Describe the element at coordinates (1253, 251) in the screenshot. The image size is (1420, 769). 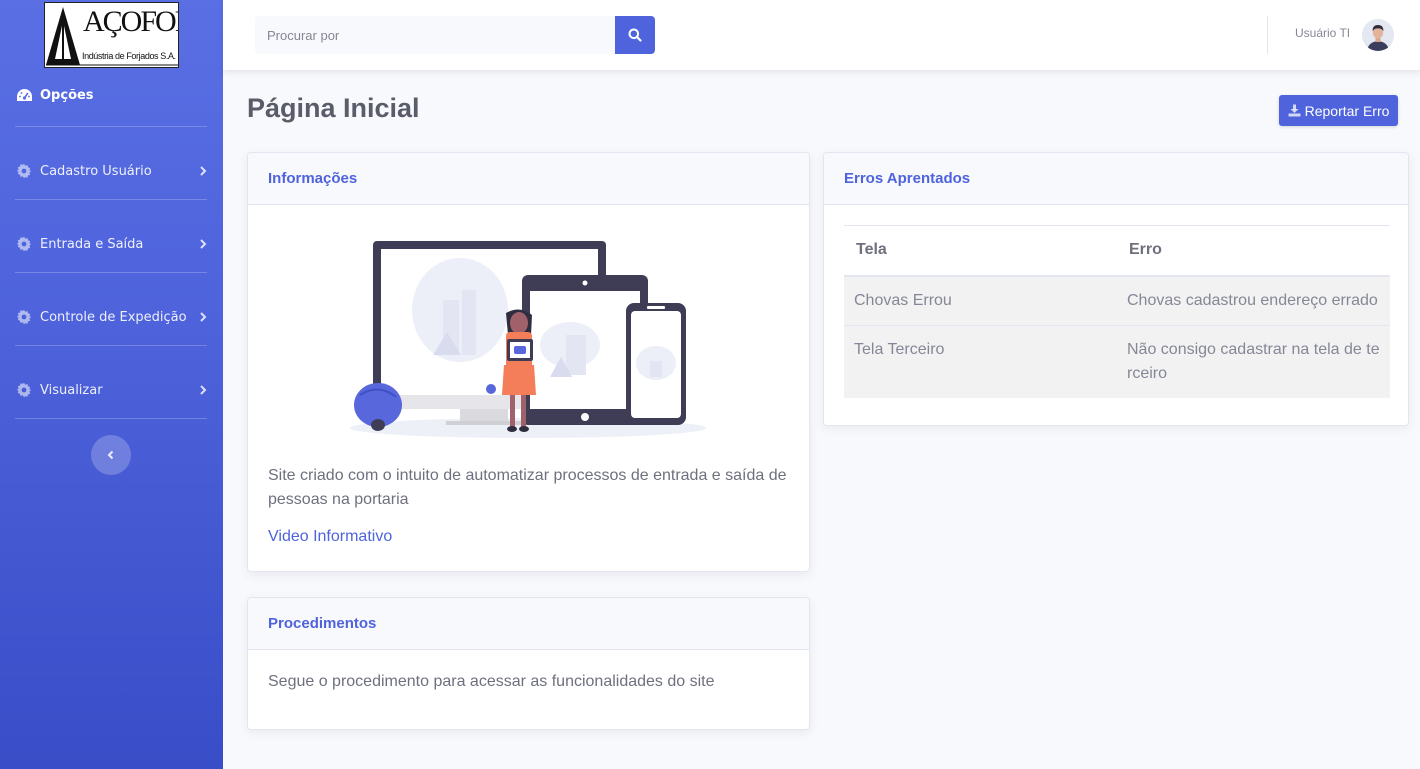
I see `column-header-erro: Erro` at that location.